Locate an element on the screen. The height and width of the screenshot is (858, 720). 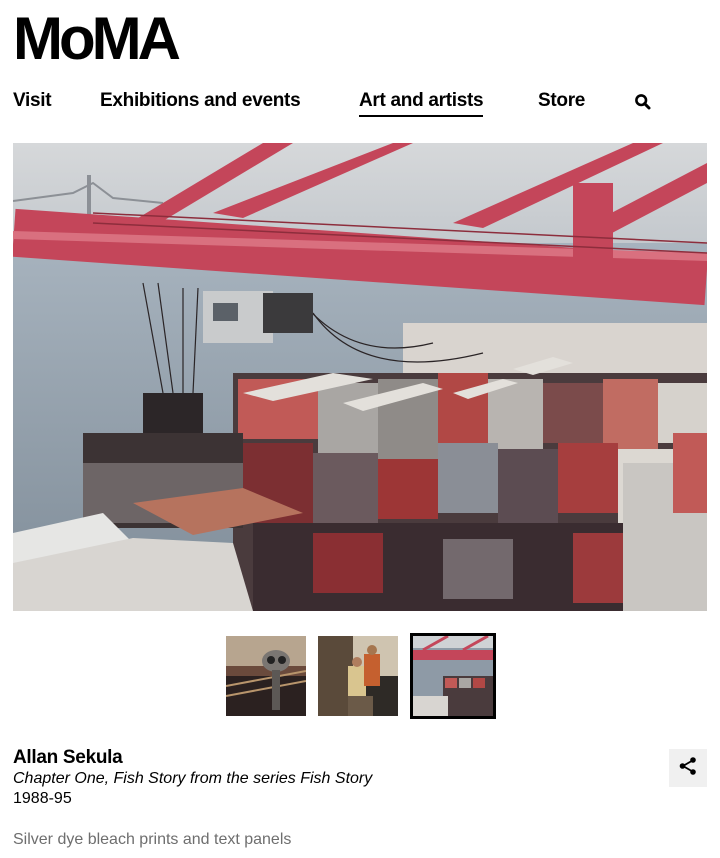
thumbnail-binoculars is located at coordinates (266, 676).